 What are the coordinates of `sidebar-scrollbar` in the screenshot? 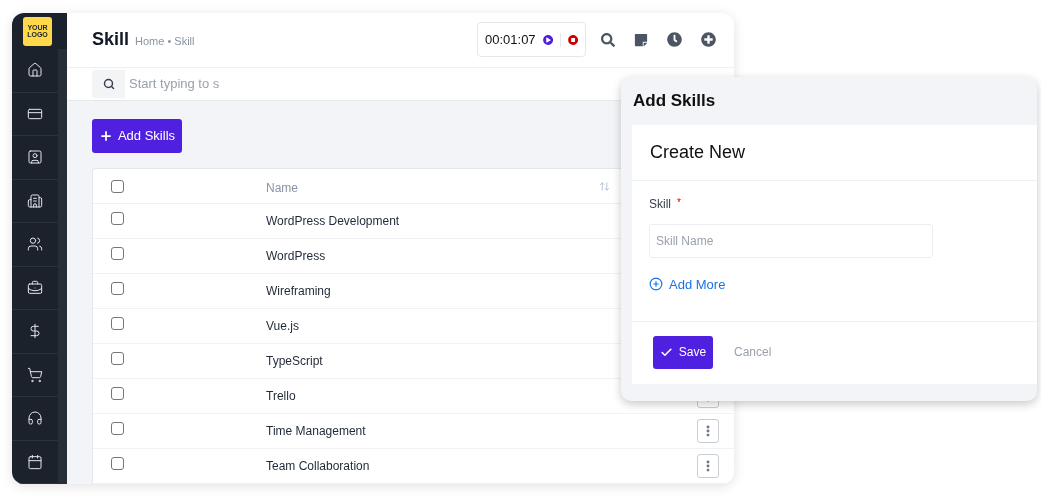 It's located at (62, 266).